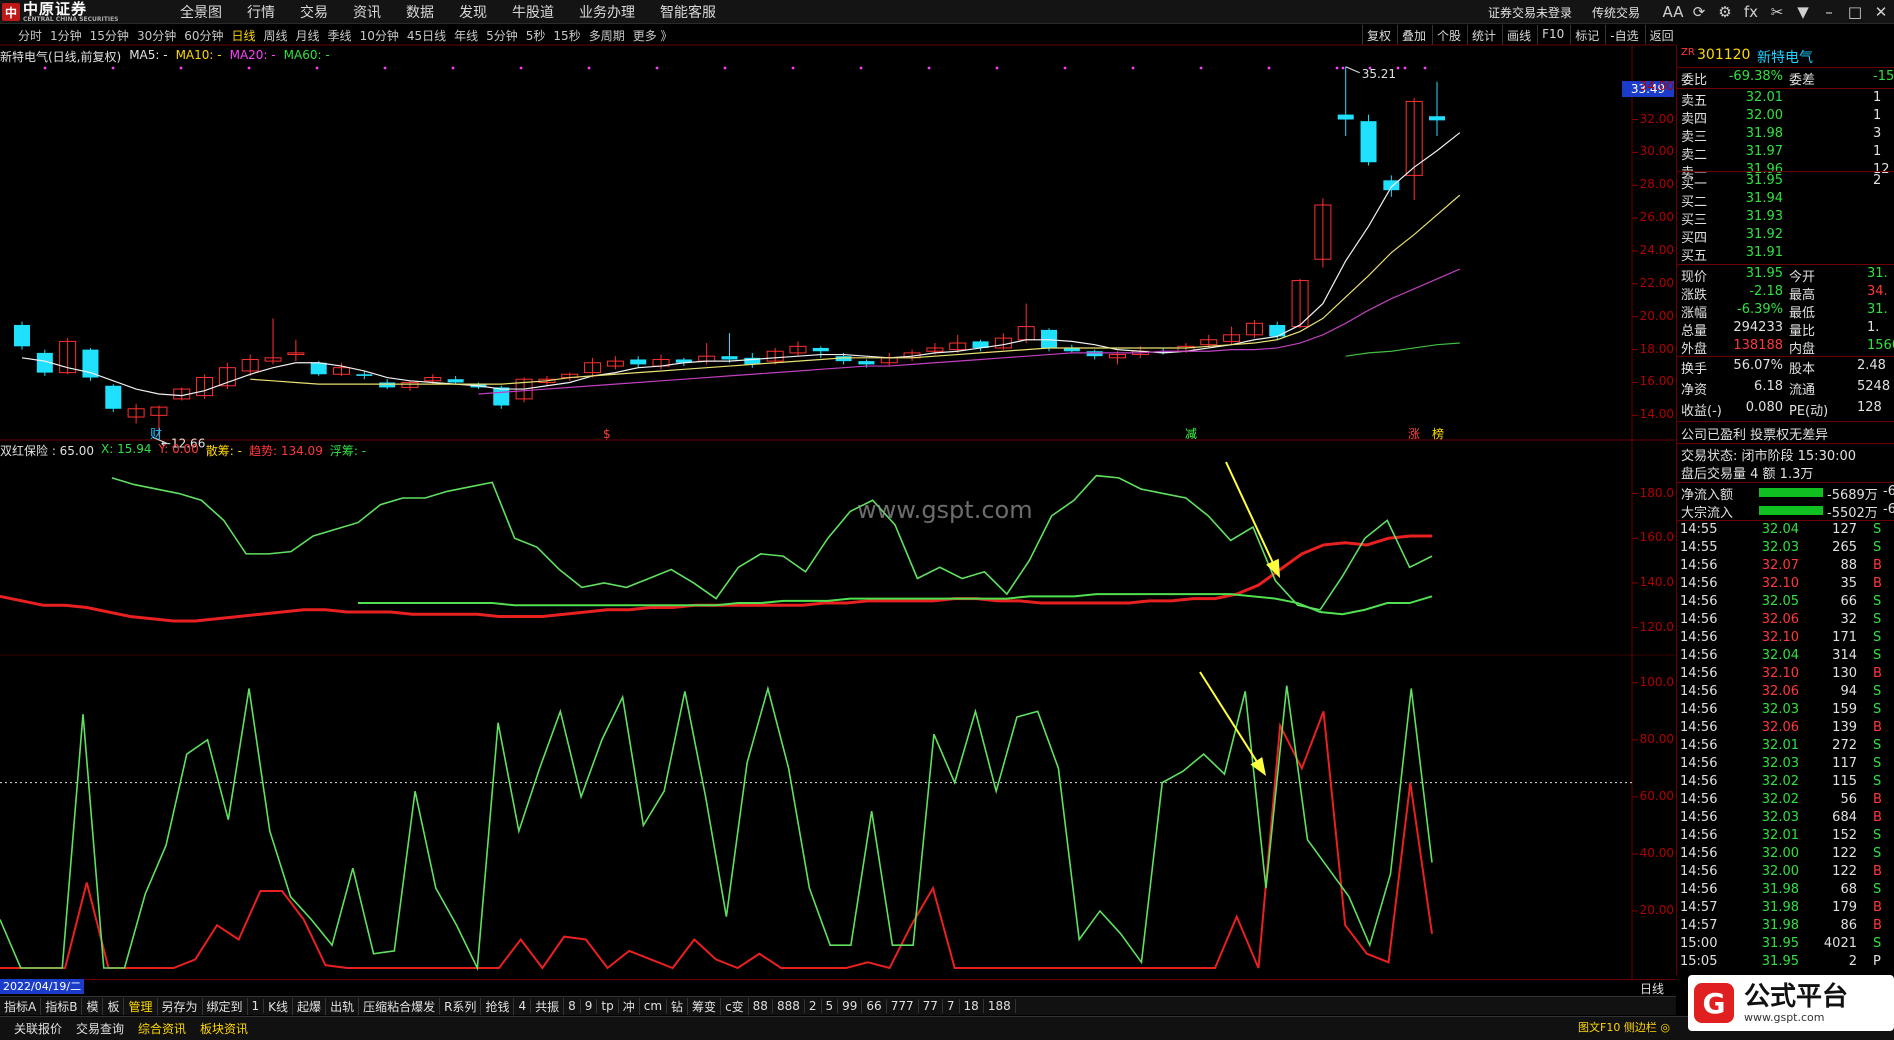 This screenshot has height=1040, width=1894. I want to click on indicator-tab-10: 出轨, so click(343, 1006).